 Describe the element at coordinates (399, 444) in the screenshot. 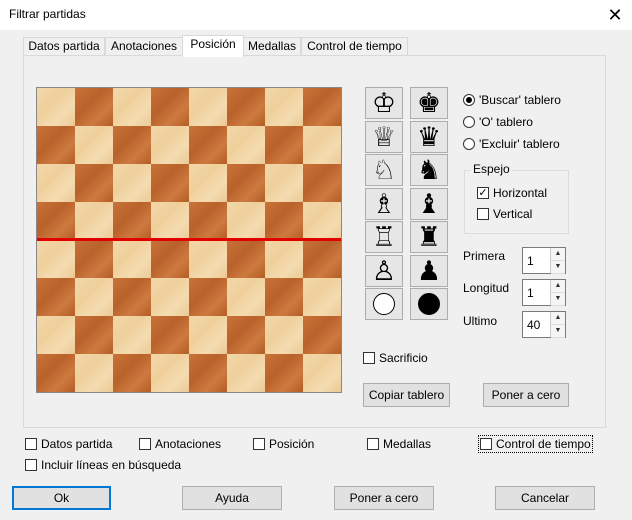

I see `filter-medallas-checkbox: Medallas` at that location.